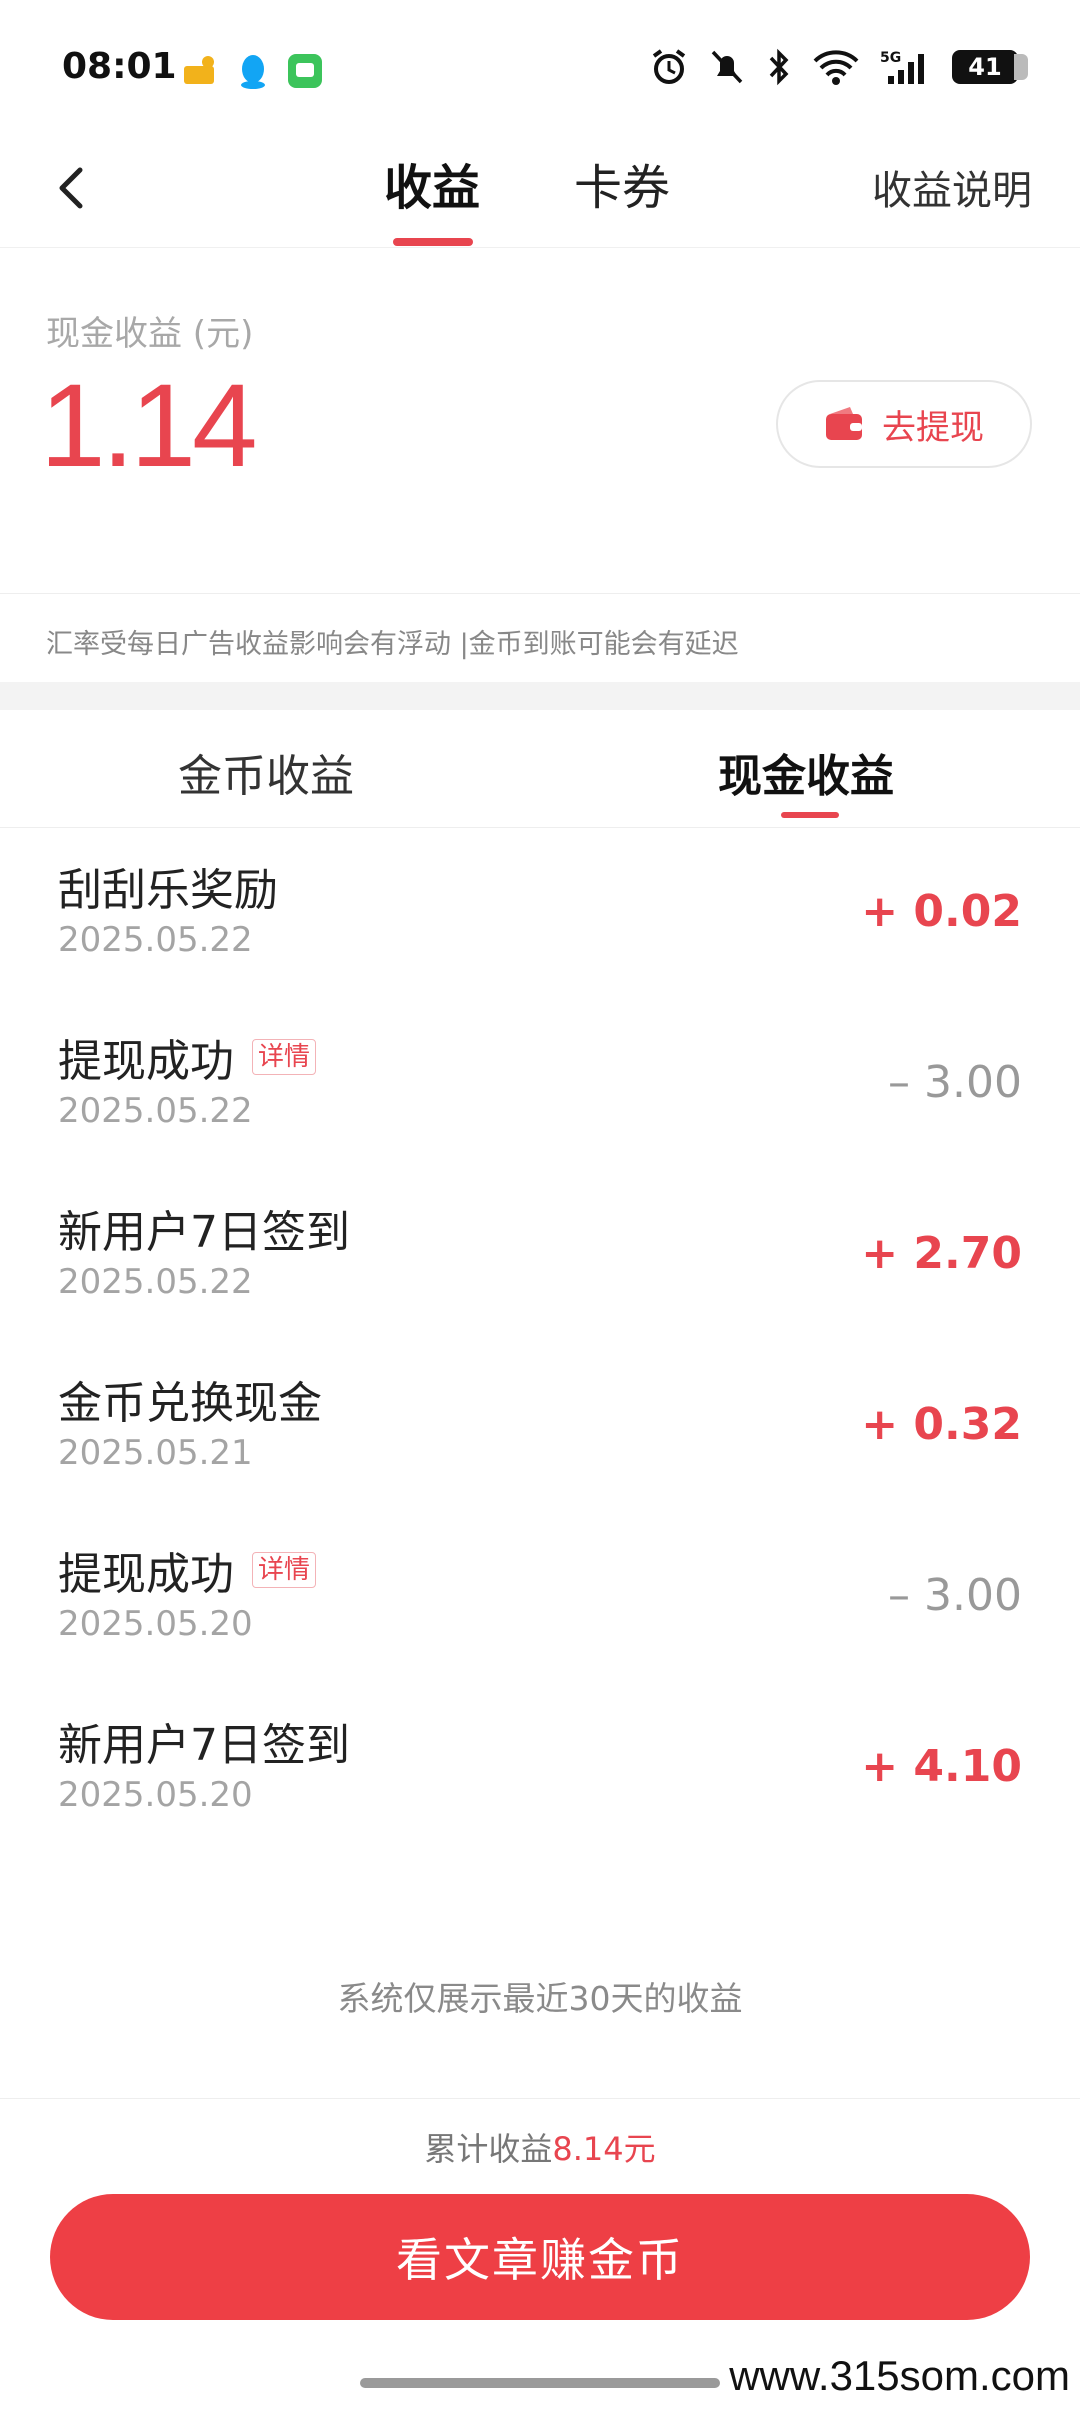 The height and width of the screenshot is (2412, 1080). What do you see at coordinates (168, 890) in the screenshot?
I see `record-title: 刮刮乐奖励` at bounding box center [168, 890].